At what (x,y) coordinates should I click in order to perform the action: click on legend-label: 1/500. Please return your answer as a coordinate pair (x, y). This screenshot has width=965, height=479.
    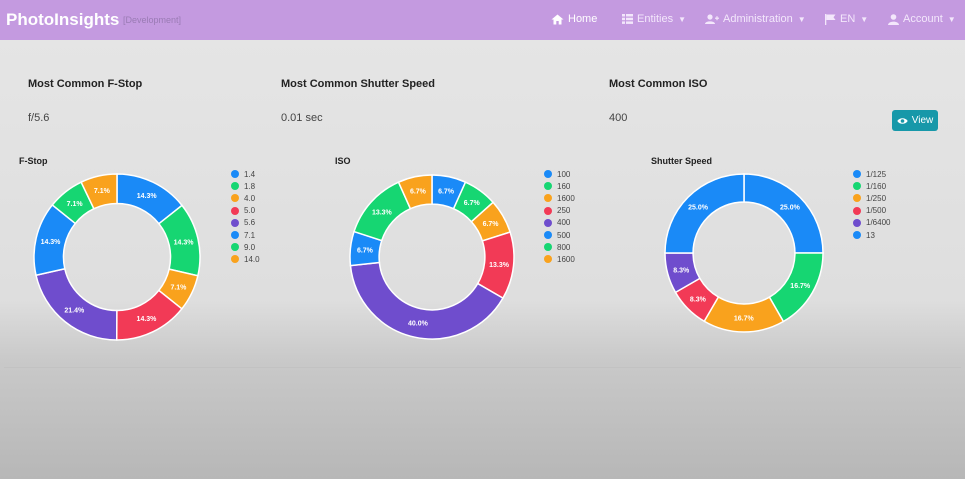
    Looking at the image, I should click on (876, 211).